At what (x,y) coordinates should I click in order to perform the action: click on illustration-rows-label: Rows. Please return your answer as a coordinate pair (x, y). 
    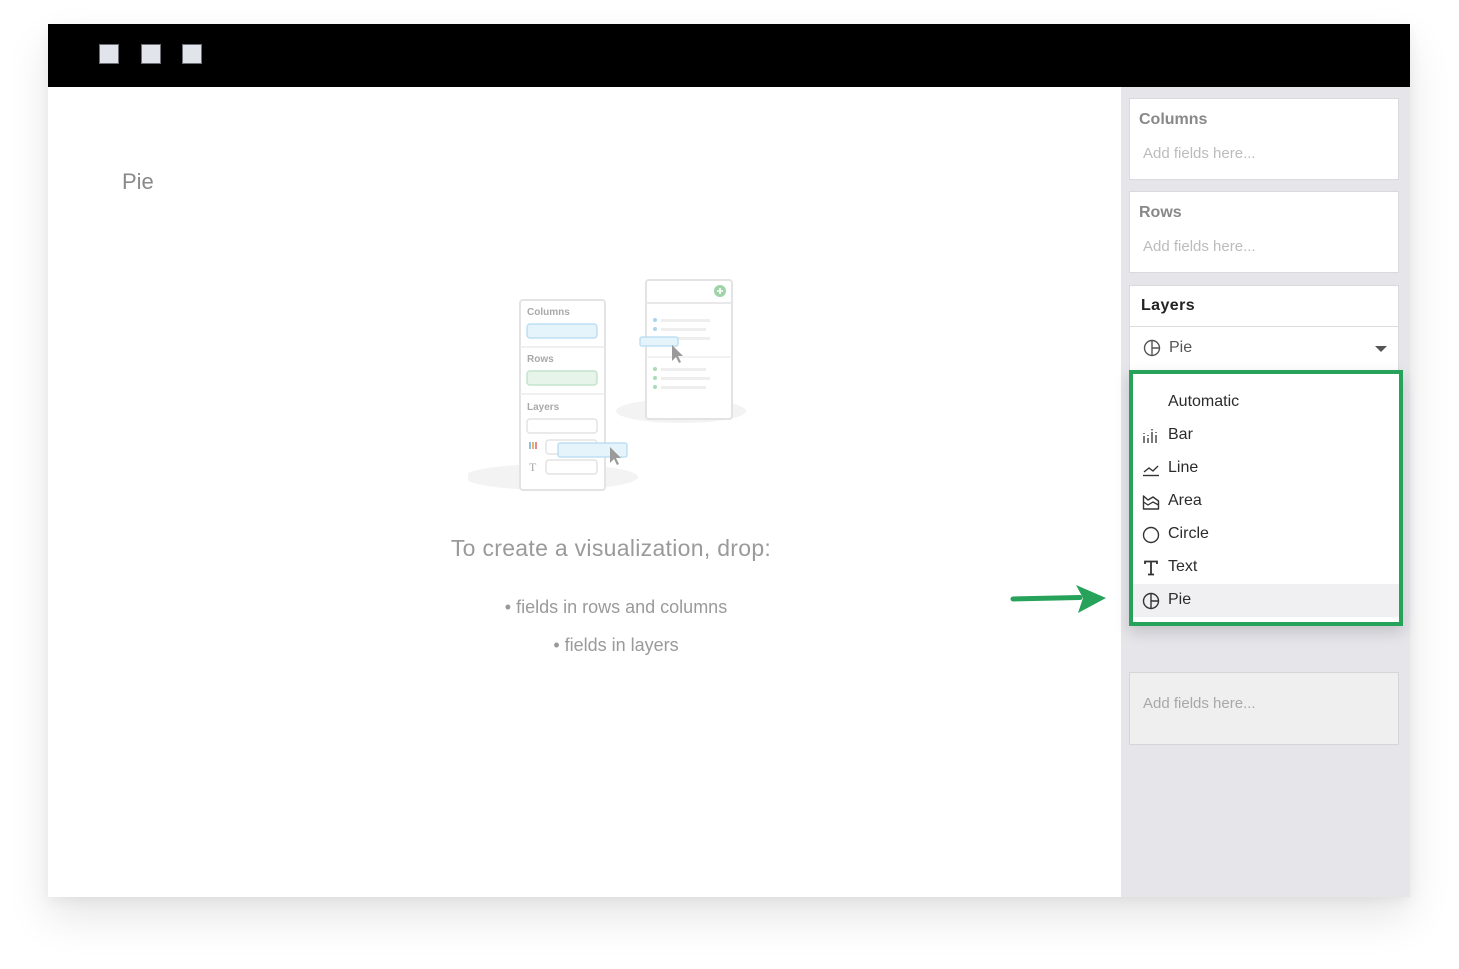
    Looking at the image, I should click on (540, 359).